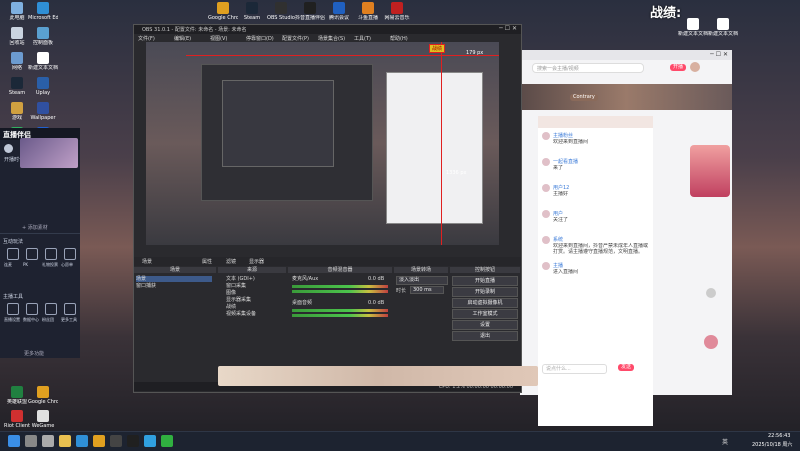  Describe the element at coordinates (485, 314) in the screenshot. I see `control-button: 工作室模式` at that location.